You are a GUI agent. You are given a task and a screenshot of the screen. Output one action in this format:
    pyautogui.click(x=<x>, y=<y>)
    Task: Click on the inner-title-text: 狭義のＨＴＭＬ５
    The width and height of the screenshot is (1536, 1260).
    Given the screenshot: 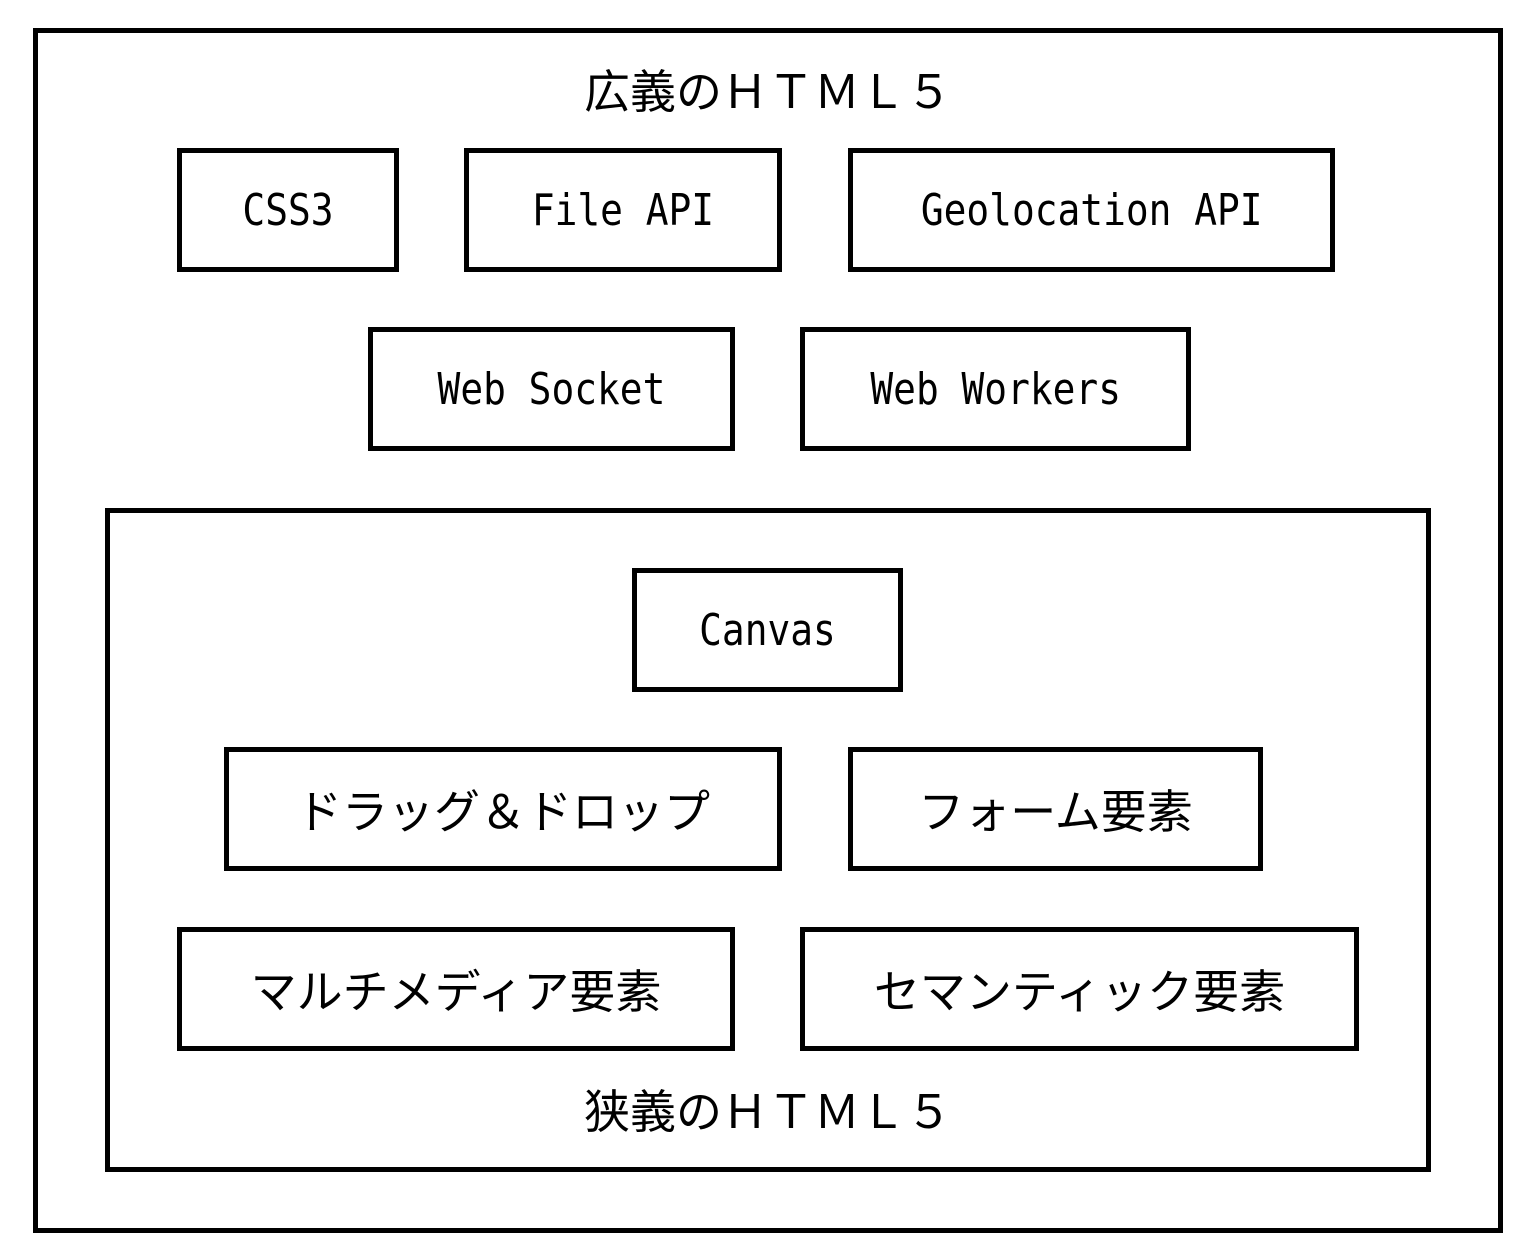 What is the action you would take?
    pyautogui.click(x=768, y=1112)
    